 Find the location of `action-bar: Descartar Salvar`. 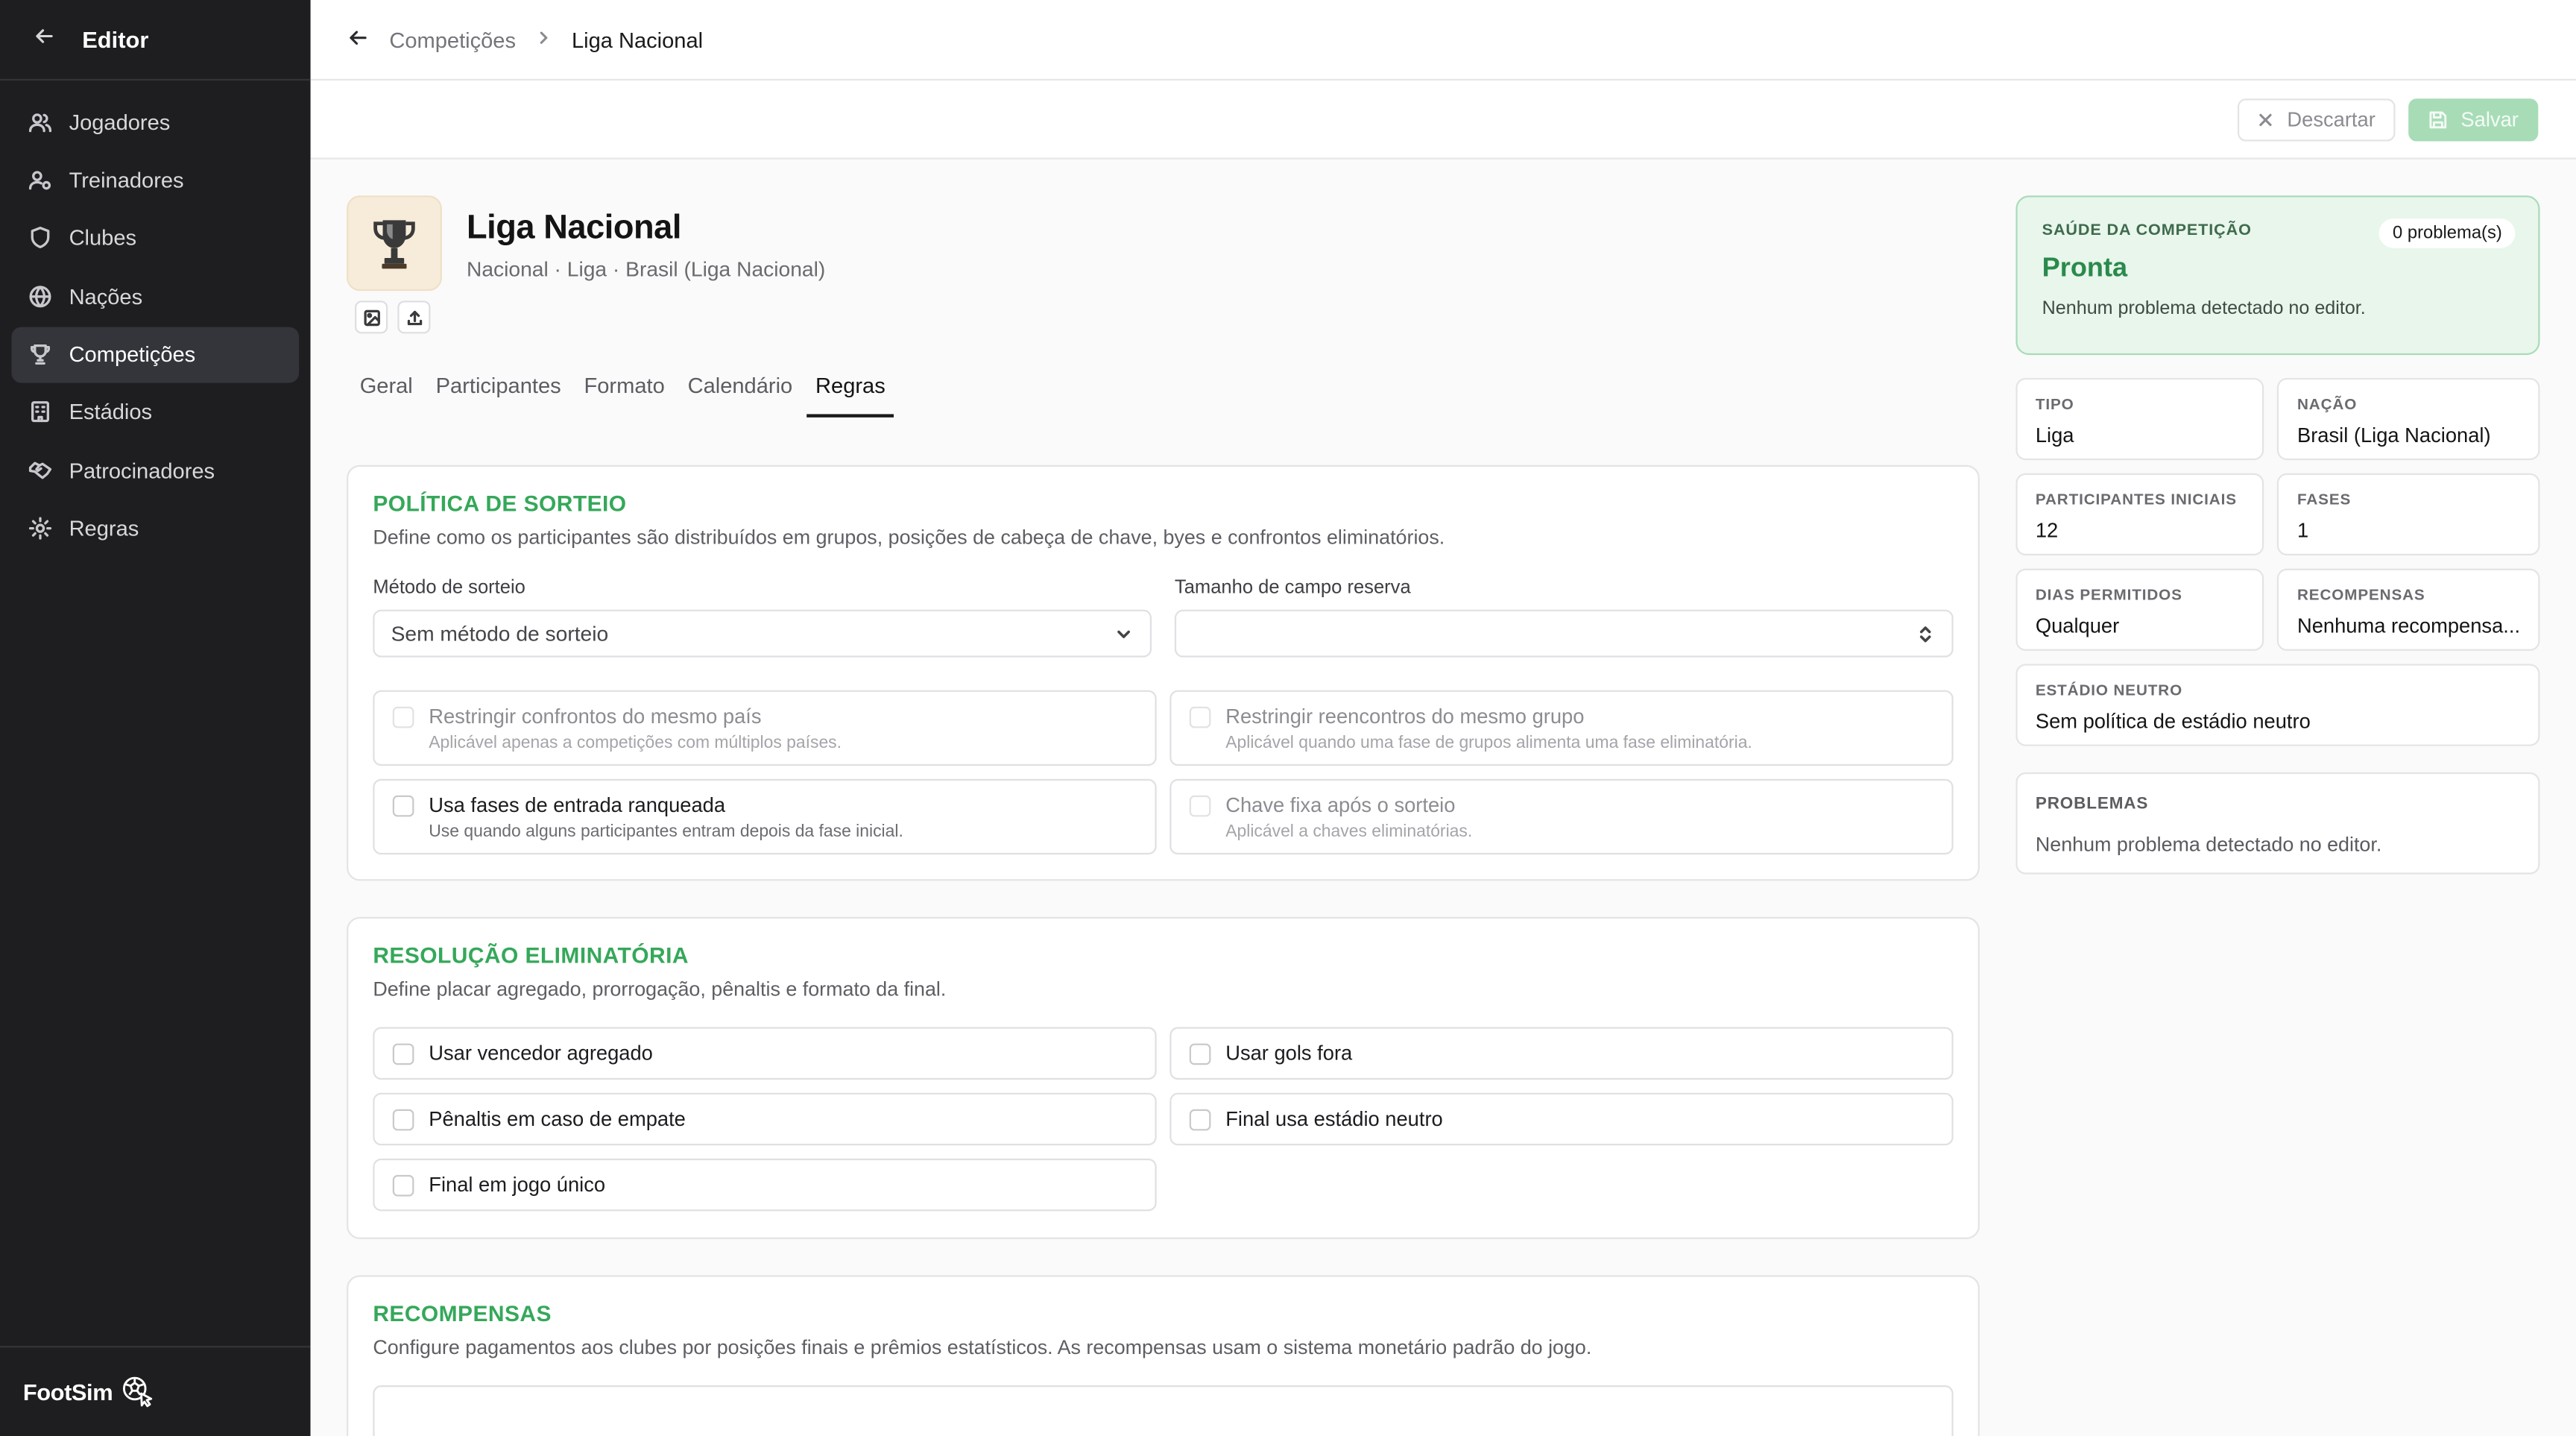

action-bar: Descartar Salvar is located at coordinates (1443, 120).